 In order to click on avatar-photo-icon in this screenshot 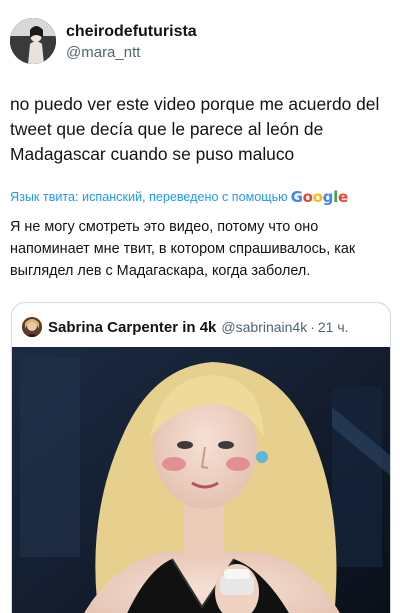, I will do `click(32, 327)`.